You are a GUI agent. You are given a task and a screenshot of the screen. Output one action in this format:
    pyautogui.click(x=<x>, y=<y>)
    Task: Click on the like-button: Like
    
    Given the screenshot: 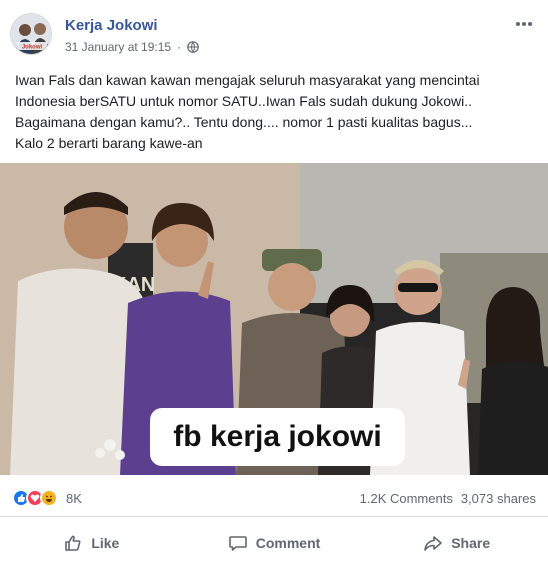 What is the action you would take?
    pyautogui.click(x=91, y=543)
    